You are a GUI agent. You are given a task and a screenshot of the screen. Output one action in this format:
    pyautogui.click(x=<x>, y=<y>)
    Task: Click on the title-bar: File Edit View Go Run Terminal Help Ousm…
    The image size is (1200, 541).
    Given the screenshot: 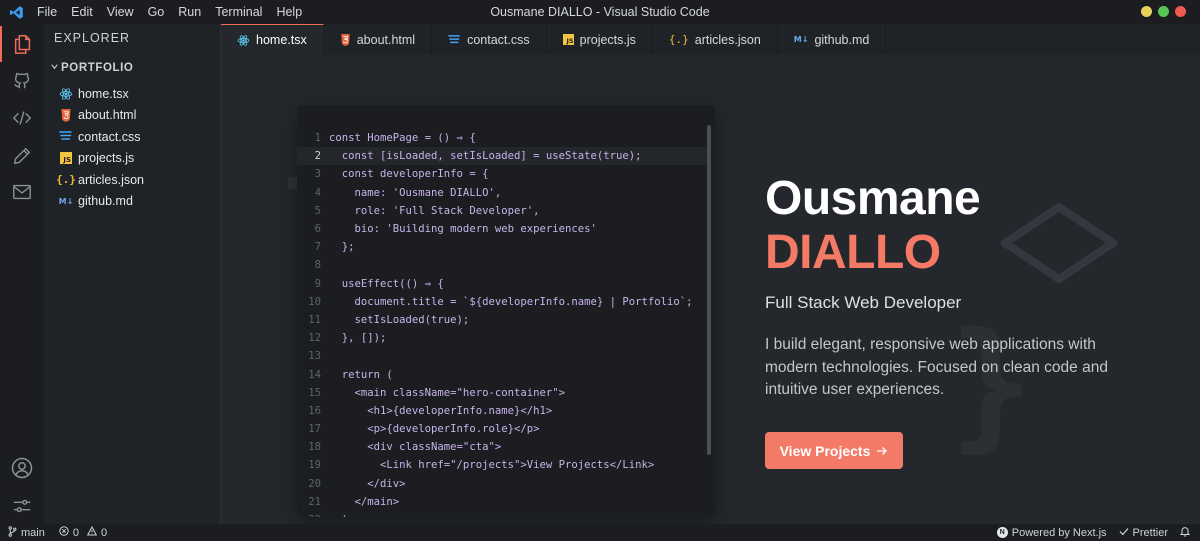 What is the action you would take?
    pyautogui.click(x=600, y=12)
    